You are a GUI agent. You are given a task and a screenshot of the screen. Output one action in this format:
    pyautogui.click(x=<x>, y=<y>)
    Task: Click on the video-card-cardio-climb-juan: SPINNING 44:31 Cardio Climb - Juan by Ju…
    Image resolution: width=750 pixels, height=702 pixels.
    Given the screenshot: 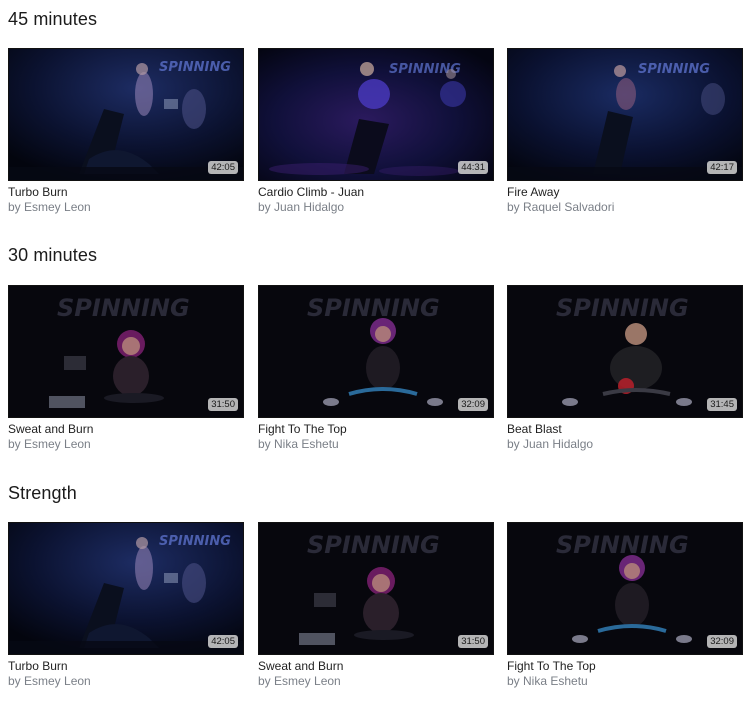 What is the action you would take?
    pyautogui.click(x=376, y=131)
    